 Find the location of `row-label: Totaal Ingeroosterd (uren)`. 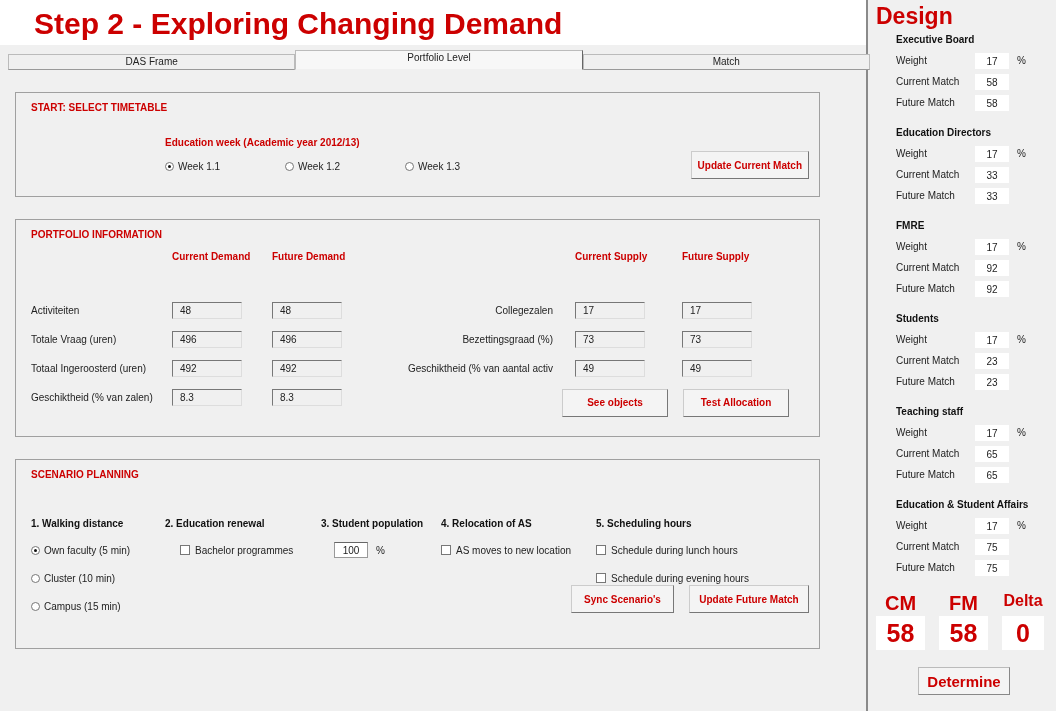

row-label: Totaal Ingeroosterd (uren) is located at coordinates (89, 368).